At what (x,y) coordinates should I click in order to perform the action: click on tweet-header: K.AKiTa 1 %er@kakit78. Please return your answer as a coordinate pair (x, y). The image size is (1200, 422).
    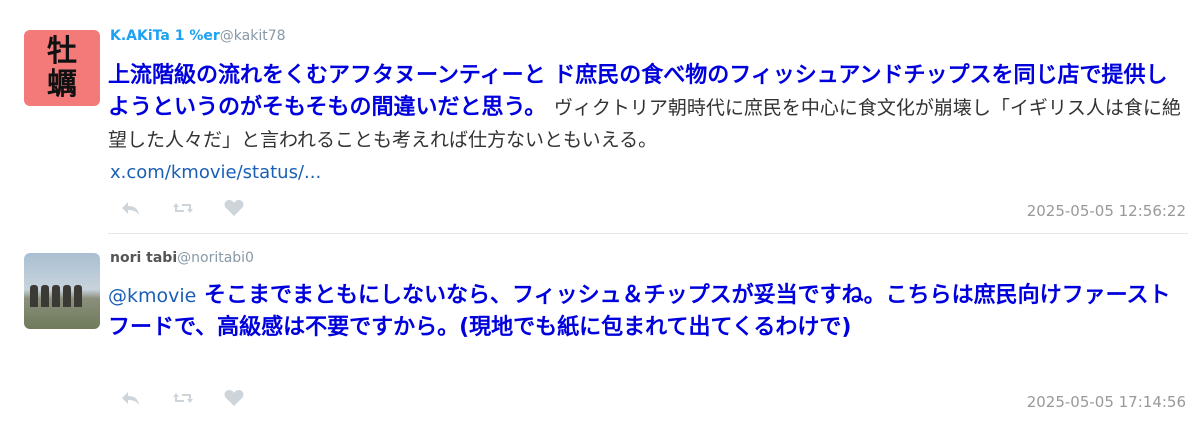
    Looking at the image, I should click on (198, 36).